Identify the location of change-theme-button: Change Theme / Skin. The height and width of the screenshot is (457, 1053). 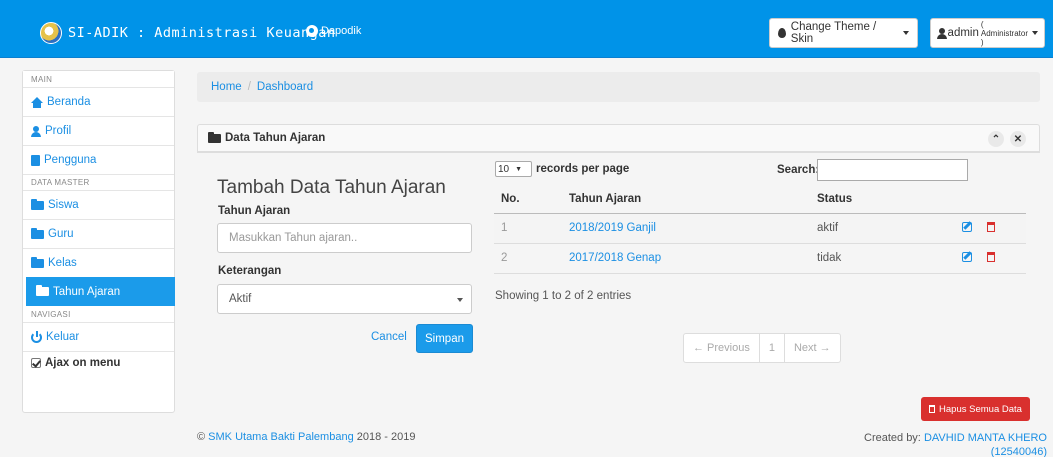
(843, 33).